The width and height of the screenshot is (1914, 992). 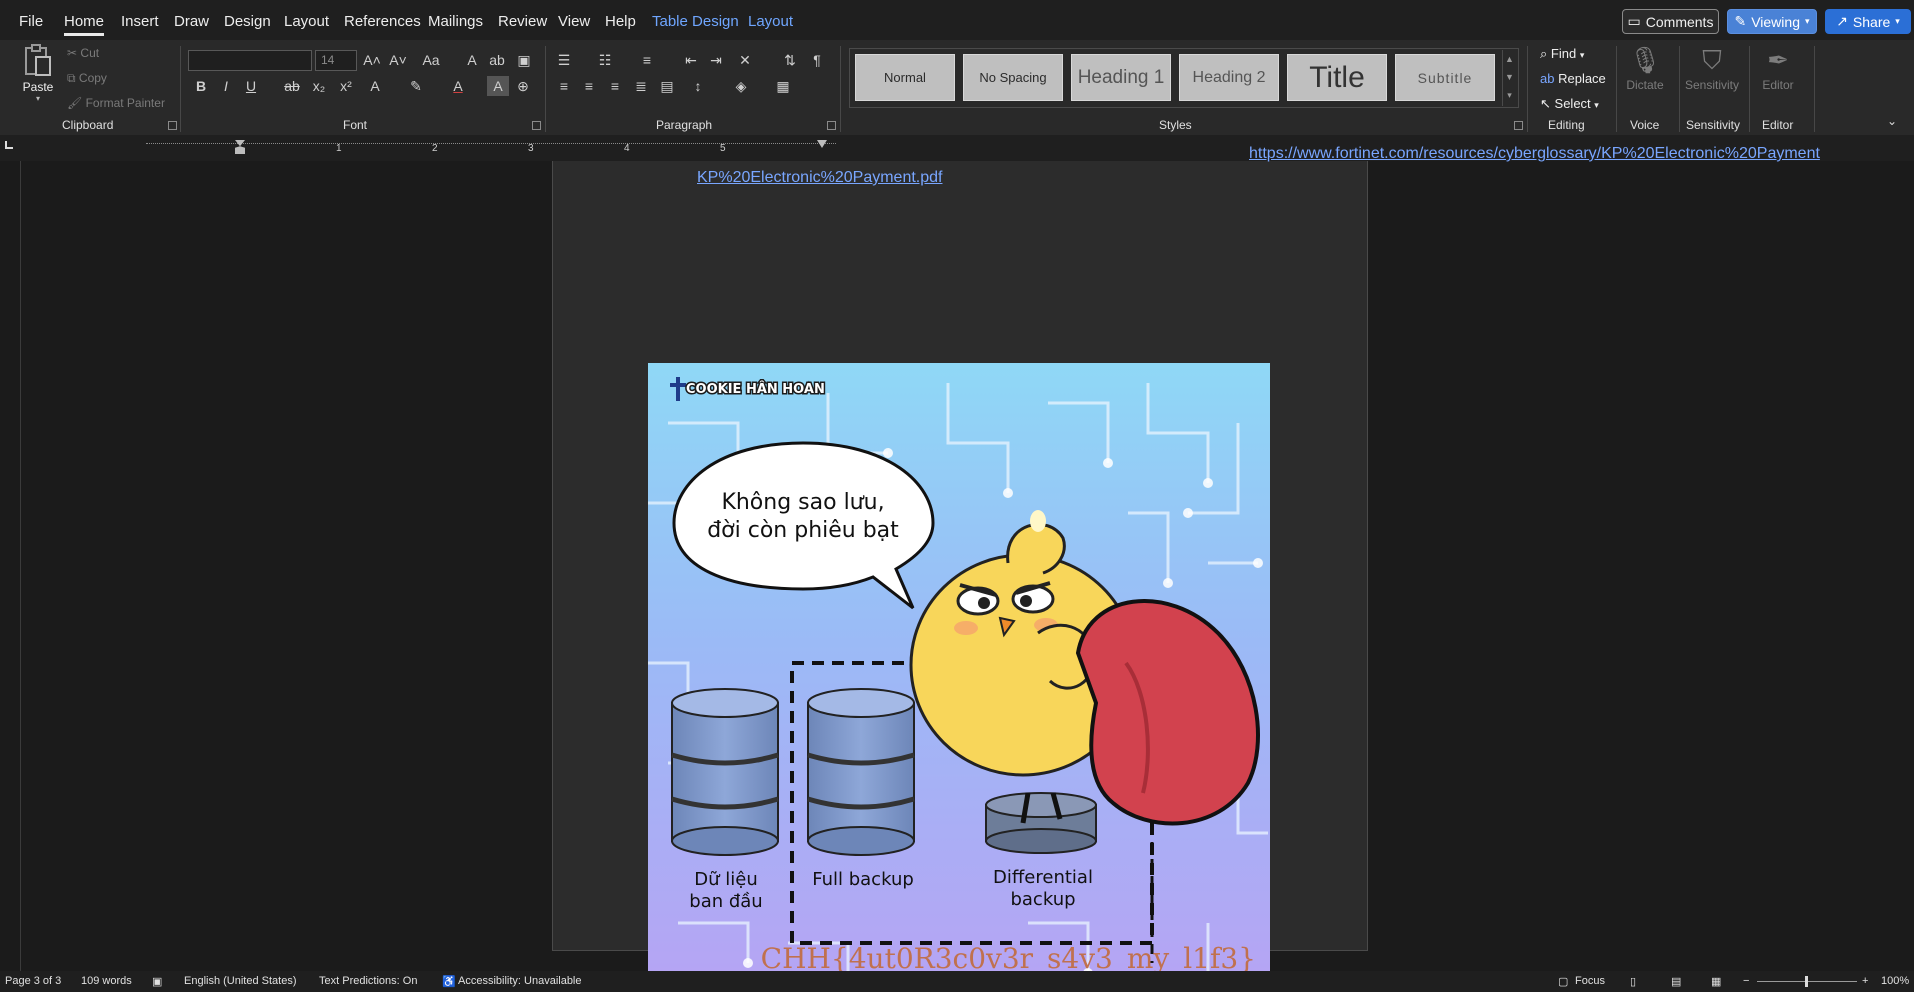 I want to click on style-title: Title, so click(x=1337, y=77).